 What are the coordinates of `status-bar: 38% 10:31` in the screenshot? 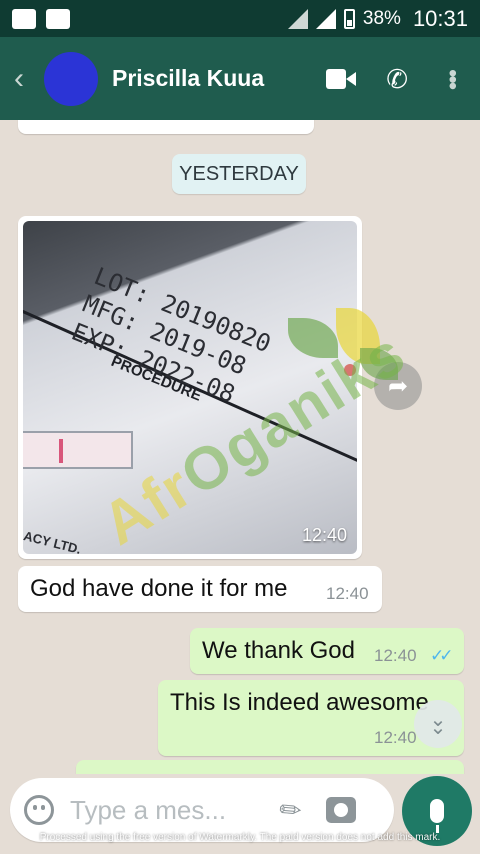 It's located at (240, 18).